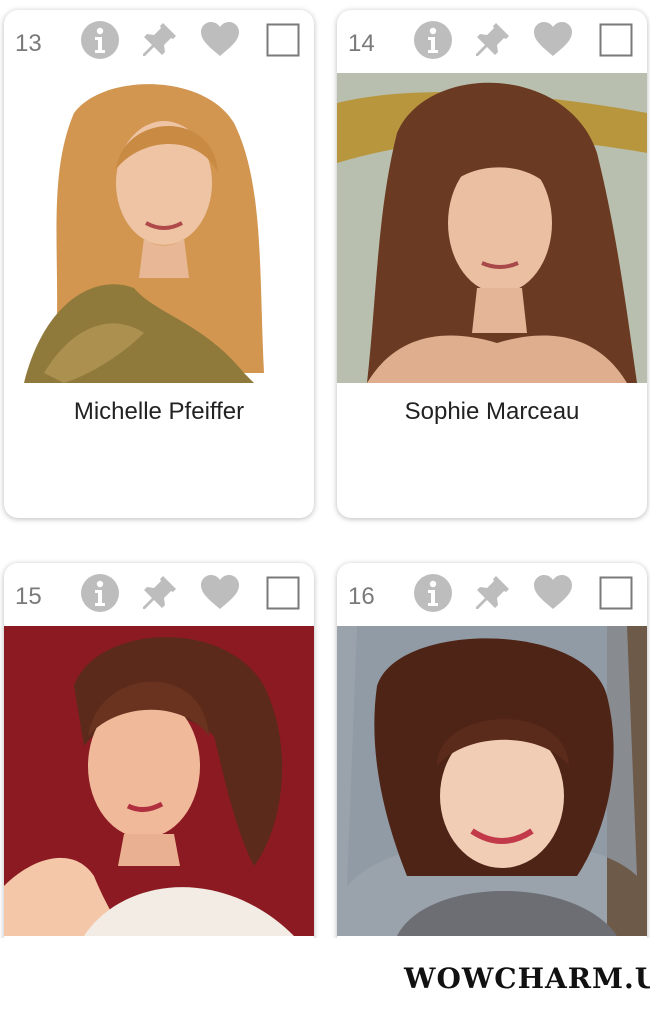 This screenshot has height=1021, width=650. Describe the element at coordinates (28, 43) in the screenshot. I see `card-number: 13` at that location.